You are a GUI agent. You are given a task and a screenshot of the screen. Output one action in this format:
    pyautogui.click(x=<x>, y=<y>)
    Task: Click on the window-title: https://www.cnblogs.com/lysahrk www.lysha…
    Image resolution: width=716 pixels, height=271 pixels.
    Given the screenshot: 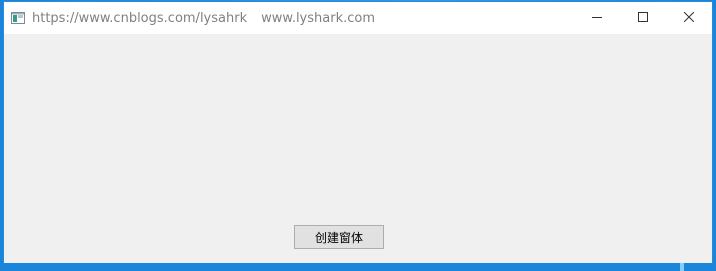 What is the action you would take?
    pyautogui.click(x=203, y=18)
    